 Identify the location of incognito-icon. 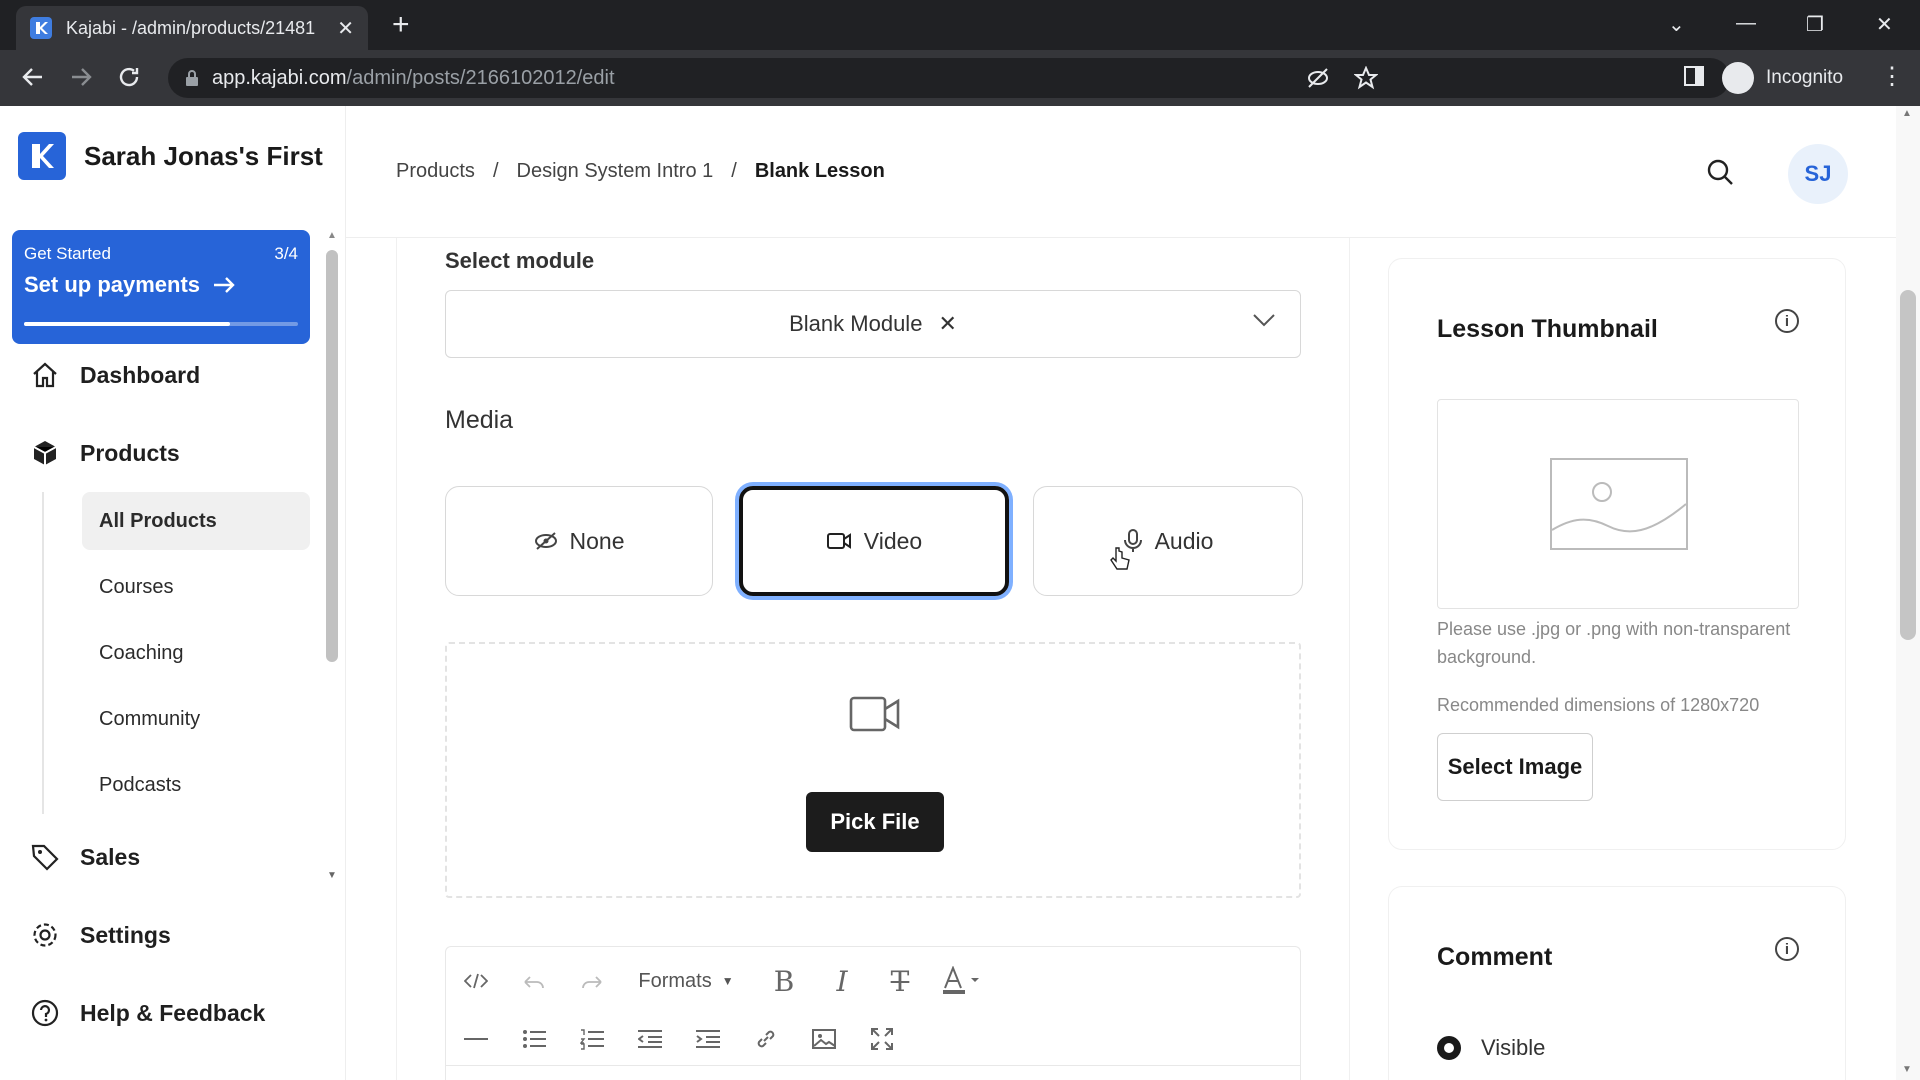
(1738, 78).